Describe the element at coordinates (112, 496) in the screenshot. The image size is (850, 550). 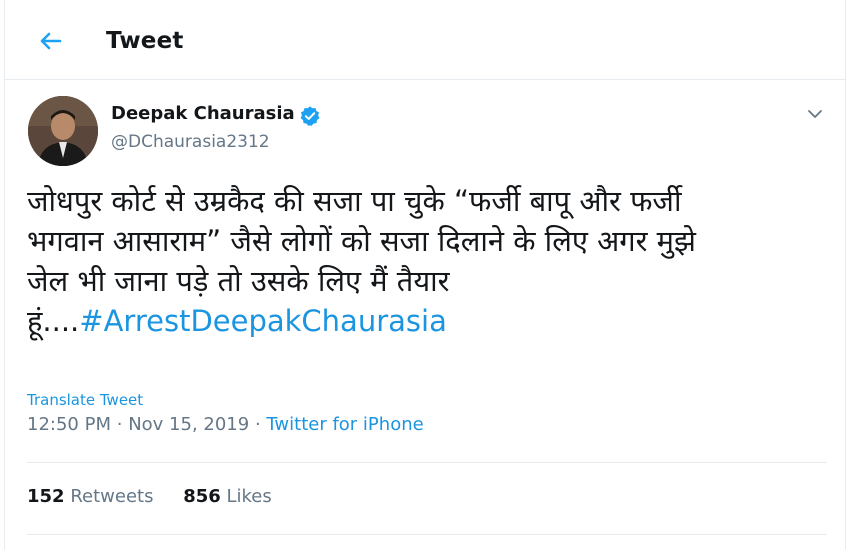
I see `retweets-label: Retweets` at that location.